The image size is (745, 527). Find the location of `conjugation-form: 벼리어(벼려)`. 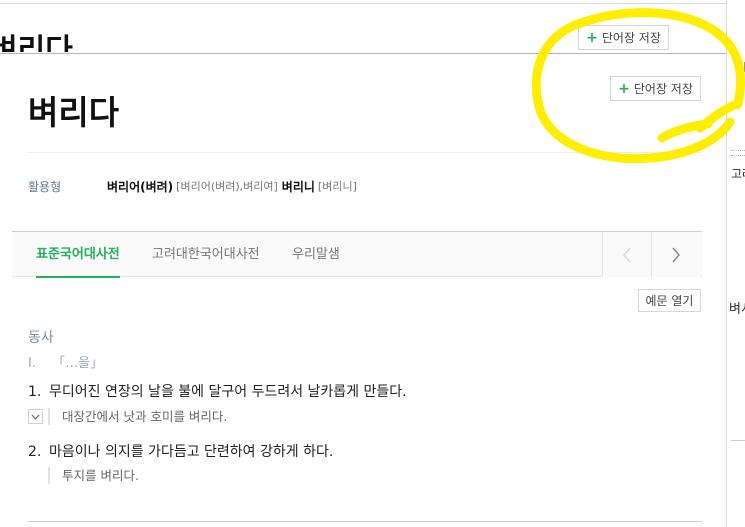

conjugation-form: 벼리어(벼려) is located at coordinates (140, 186).